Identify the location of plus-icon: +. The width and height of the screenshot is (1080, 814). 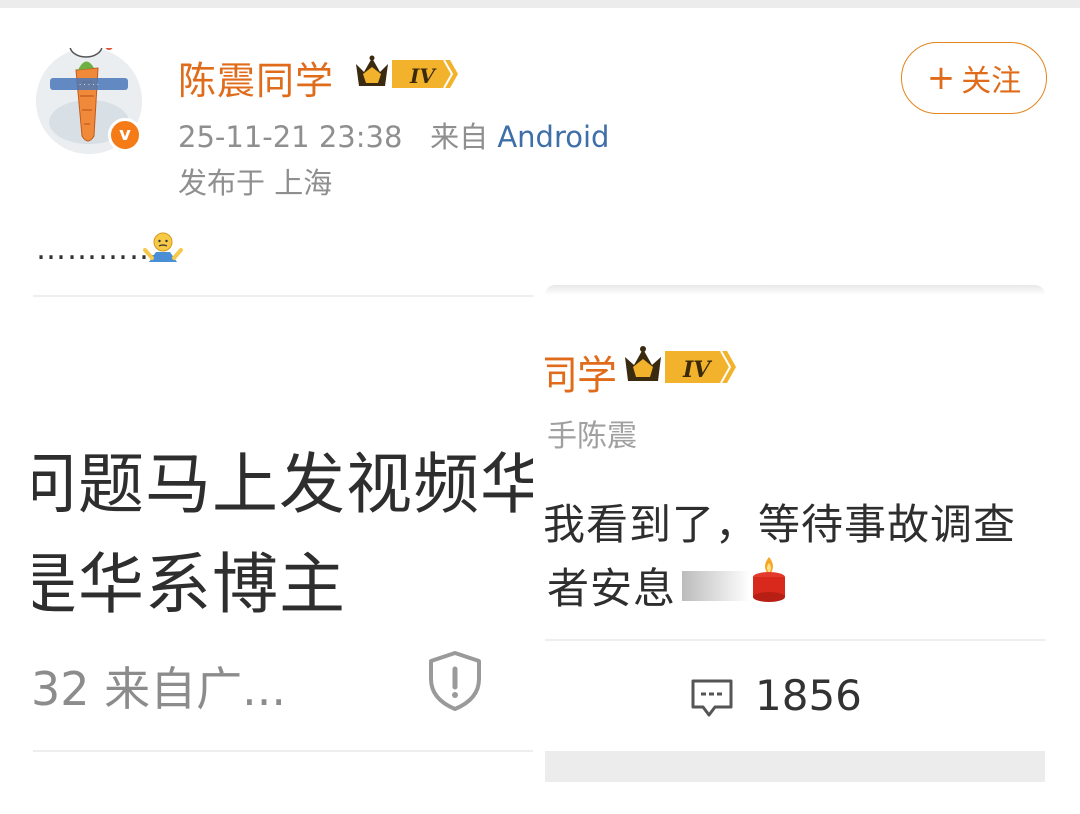
(941, 78).